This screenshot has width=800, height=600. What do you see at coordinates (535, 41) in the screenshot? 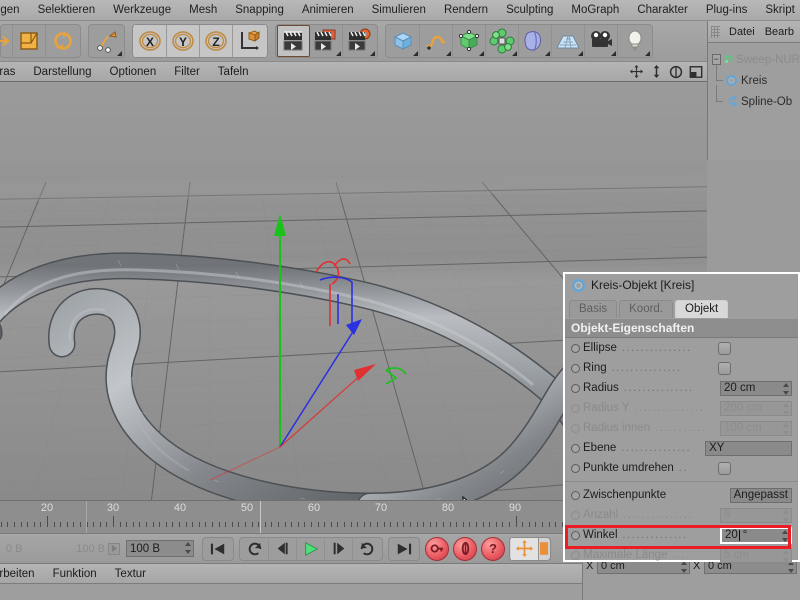
I see `deformer-button` at bounding box center [535, 41].